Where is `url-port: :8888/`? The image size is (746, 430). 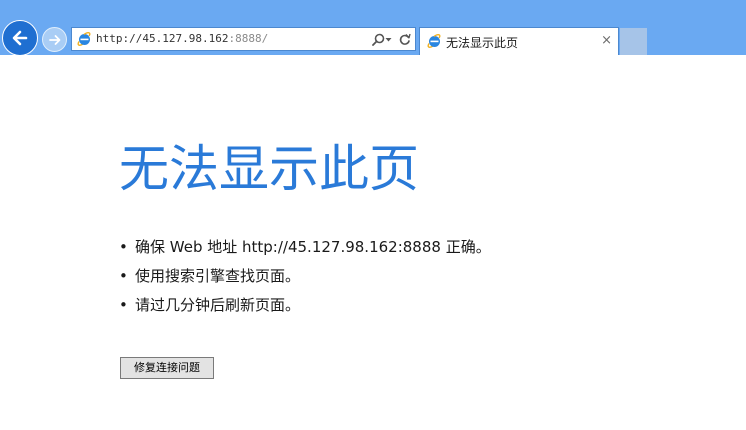
url-port: :8888/ is located at coordinates (248, 38).